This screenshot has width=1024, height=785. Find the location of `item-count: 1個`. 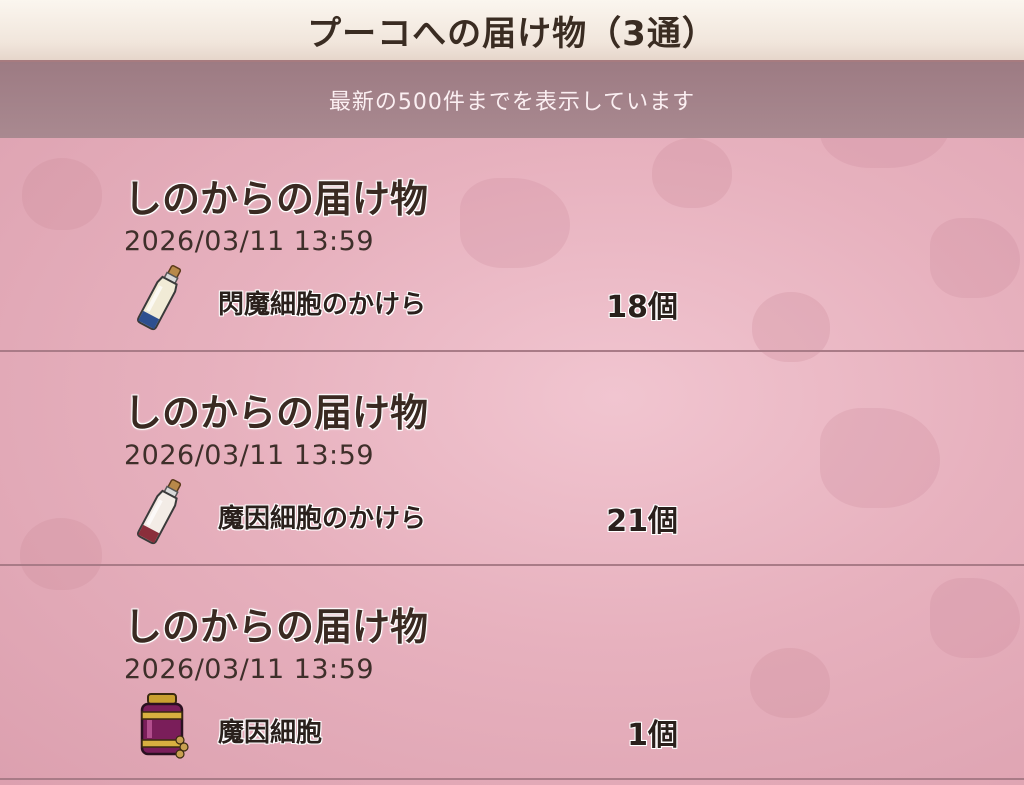

item-count: 1個 is located at coordinates (652, 735).